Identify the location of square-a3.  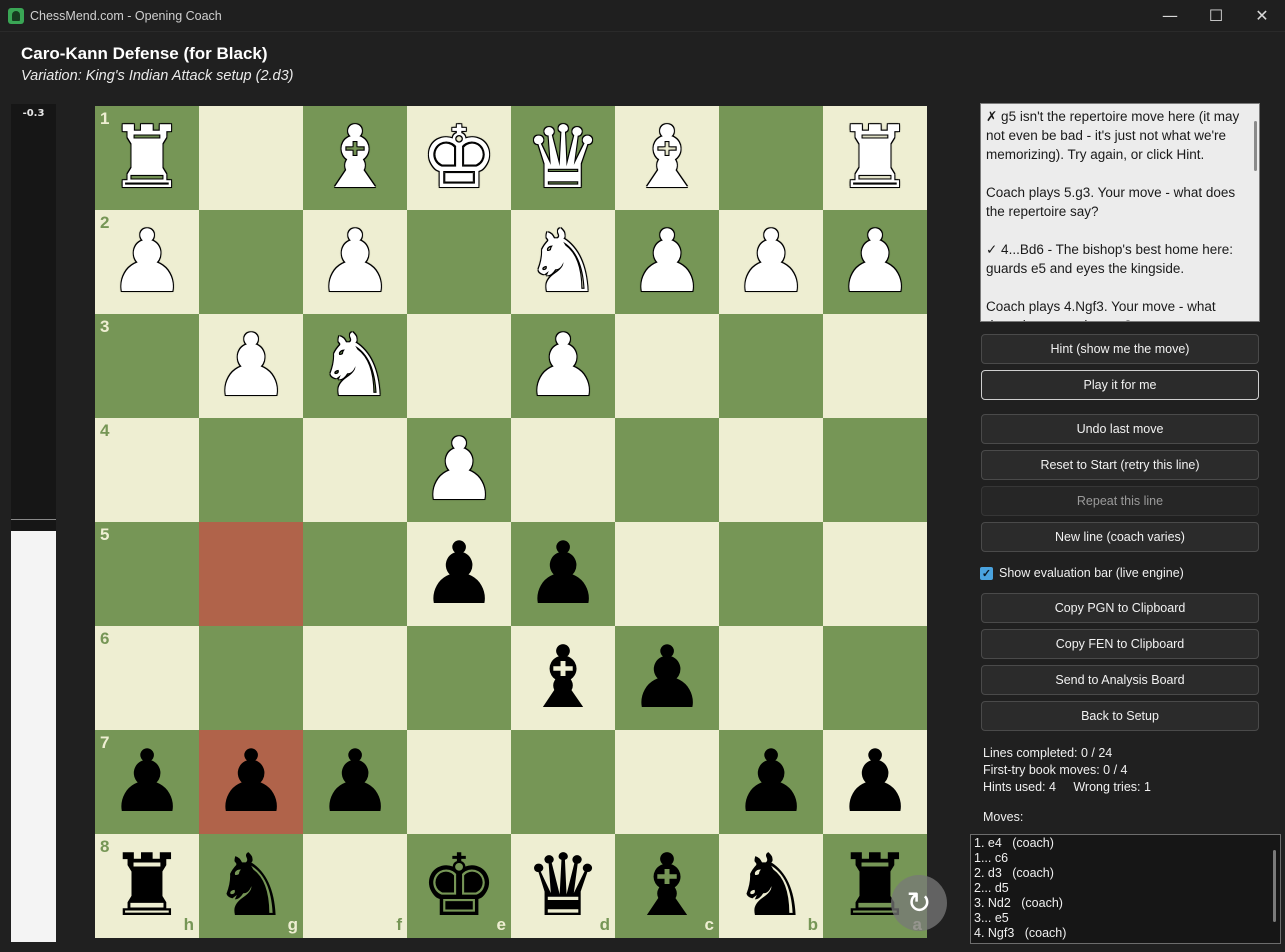
(875, 366).